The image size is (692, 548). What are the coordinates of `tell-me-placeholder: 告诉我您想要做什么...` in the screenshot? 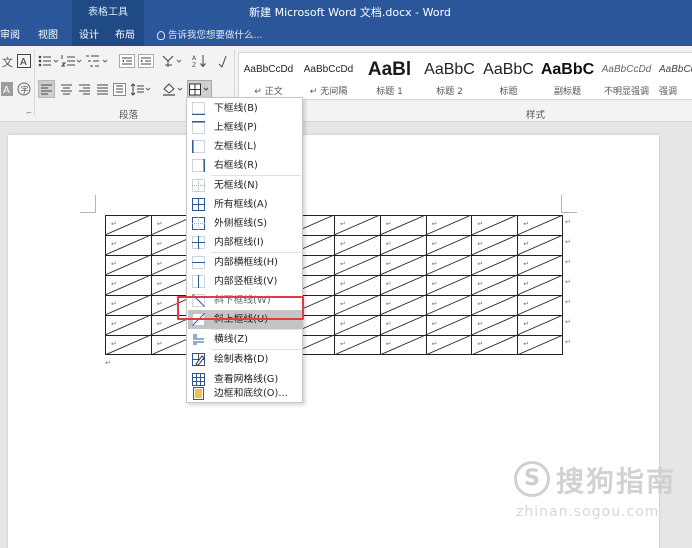 It's located at (215, 35).